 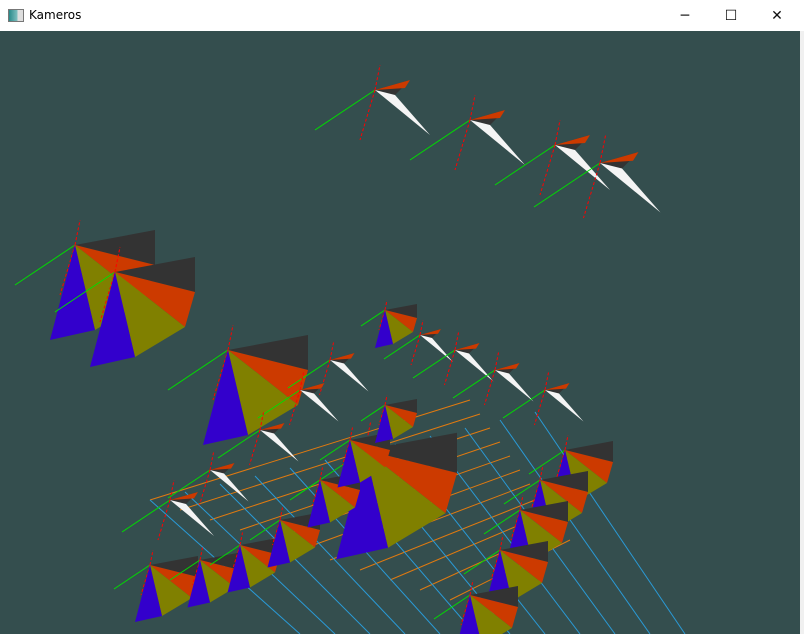 I want to click on minimize-icon: ─, so click(x=685, y=15).